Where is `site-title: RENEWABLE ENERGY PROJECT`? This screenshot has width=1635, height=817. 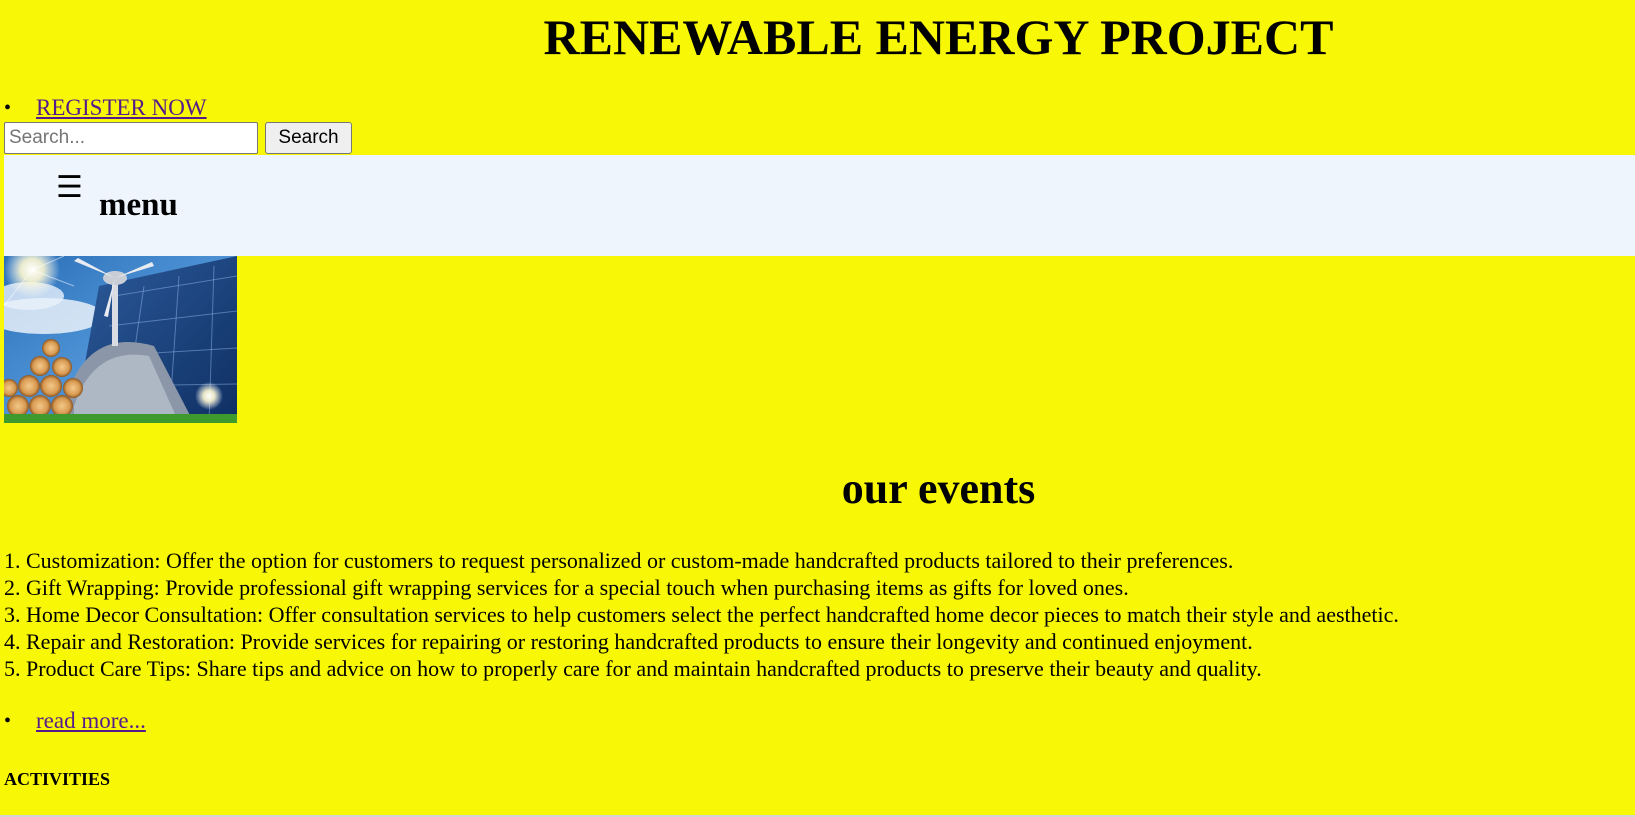
site-title: RENEWABLE ENERGY PROJECT is located at coordinates (938, 37).